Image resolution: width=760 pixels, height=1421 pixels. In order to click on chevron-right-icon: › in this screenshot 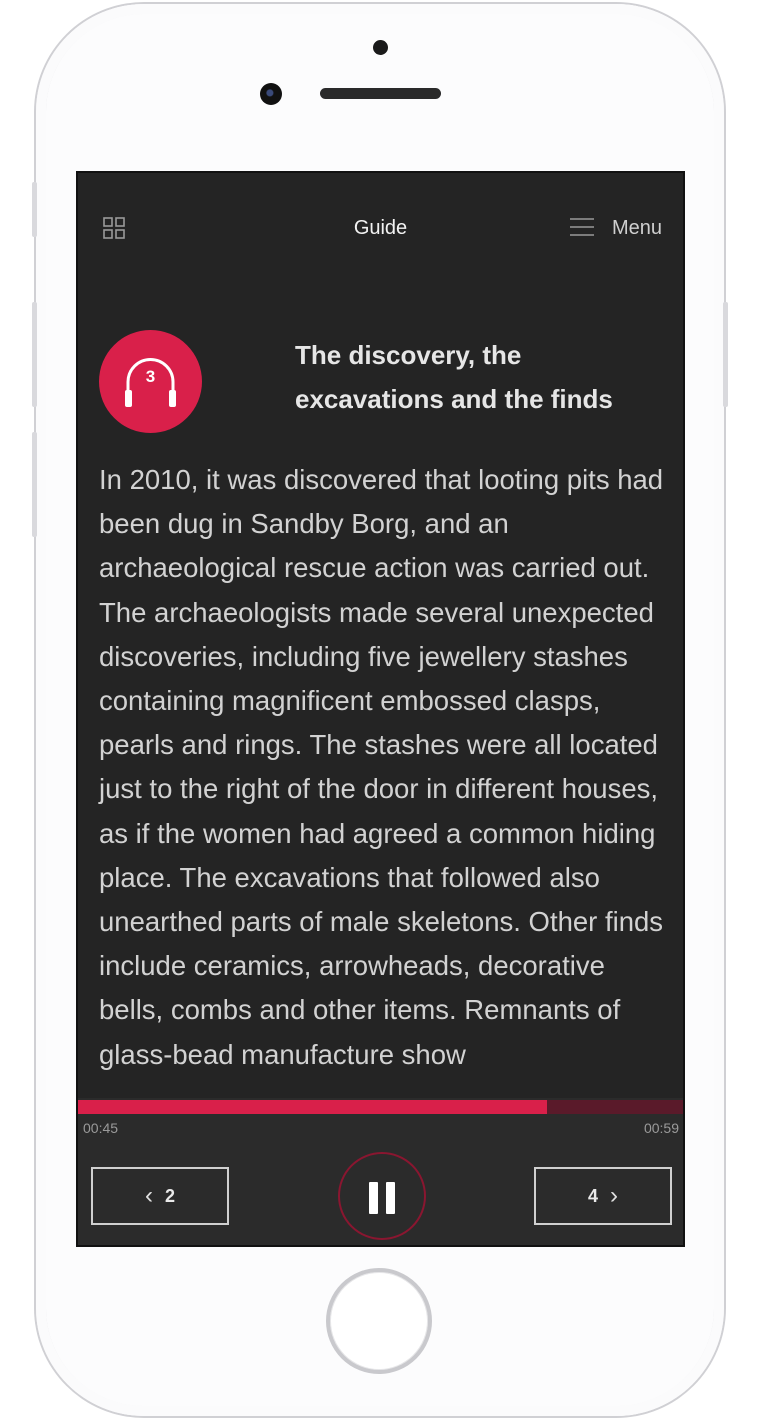, I will do `click(614, 1195)`.